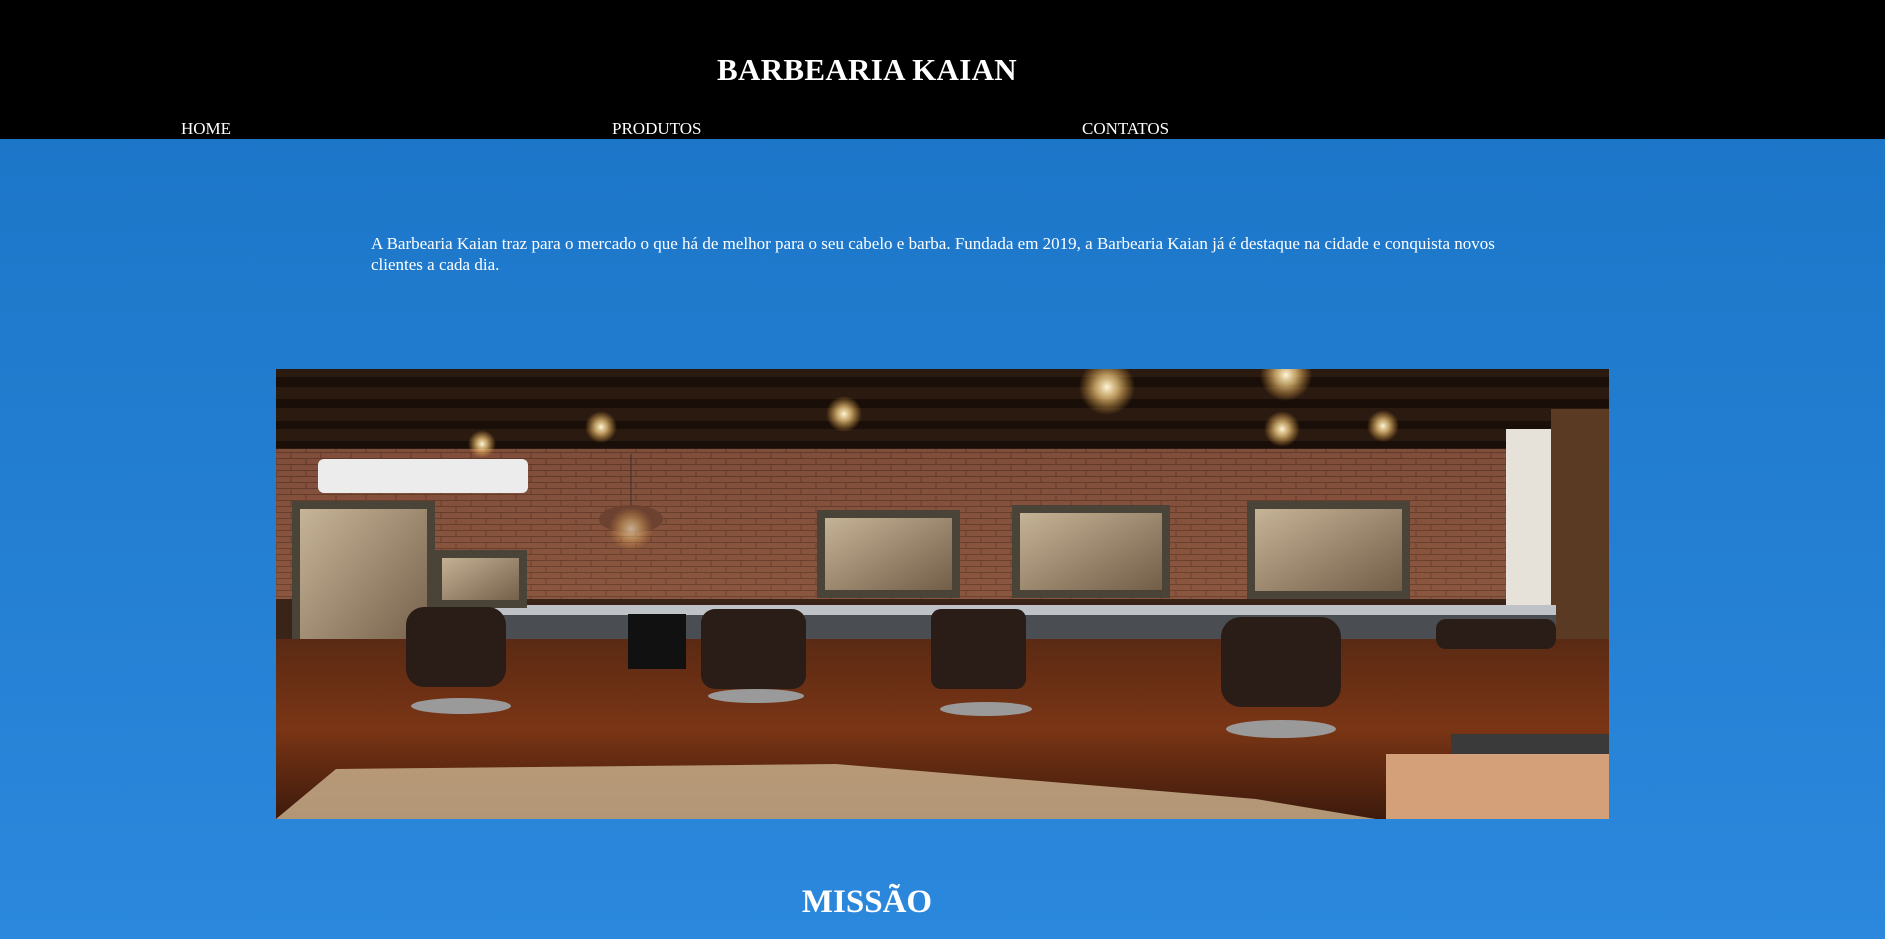 The width and height of the screenshot is (1885, 939). I want to click on nav-link-contatos: CONTATOS, so click(1125, 129).